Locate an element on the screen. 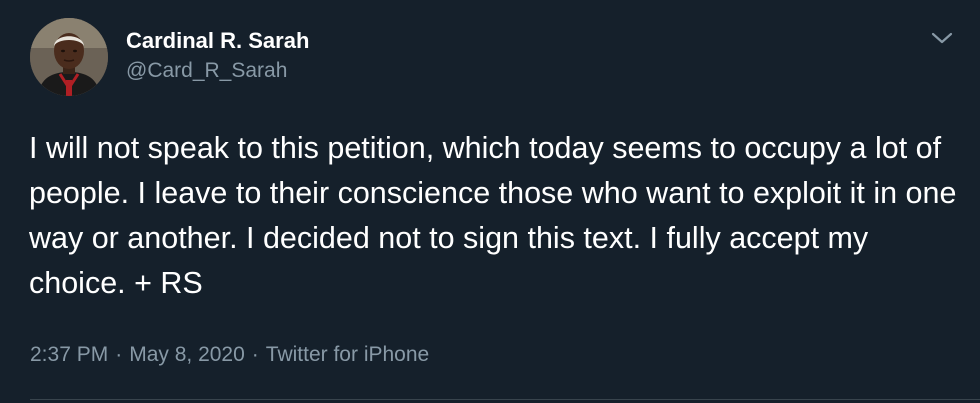  avatar-image is located at coordinates (69, 57).